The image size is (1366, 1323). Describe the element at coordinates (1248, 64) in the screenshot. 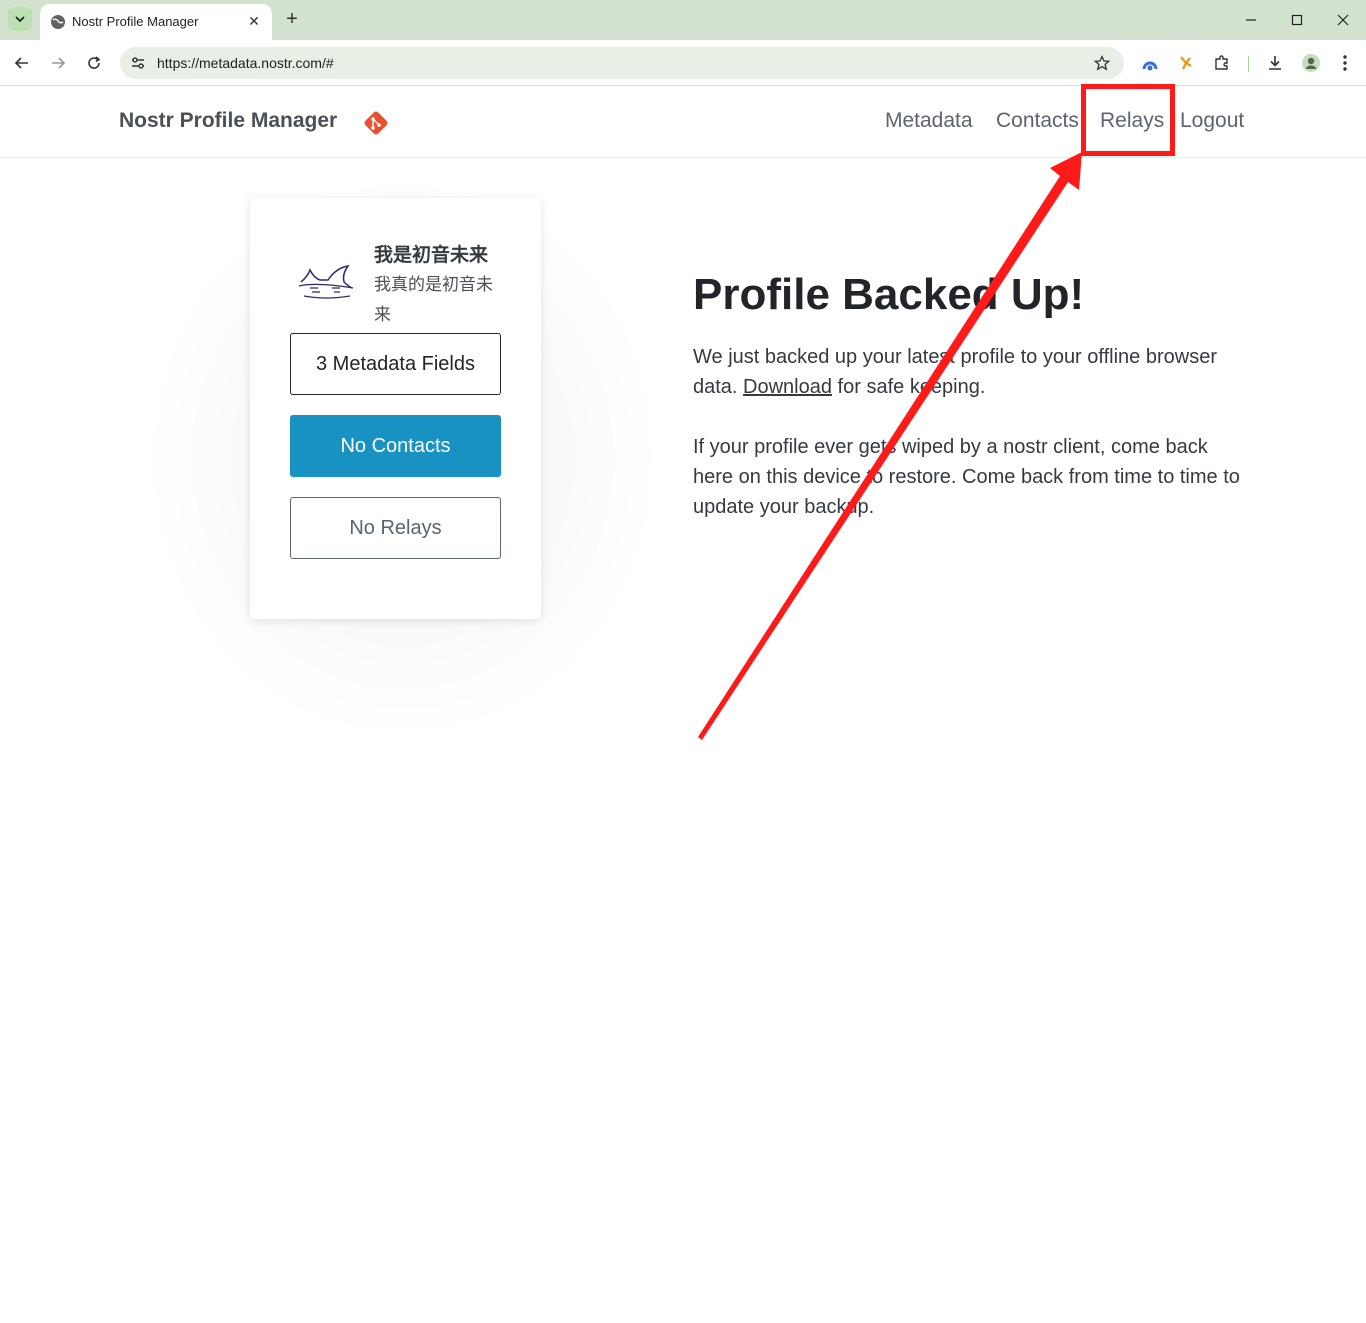

I see `toolbar-divider` at that location.